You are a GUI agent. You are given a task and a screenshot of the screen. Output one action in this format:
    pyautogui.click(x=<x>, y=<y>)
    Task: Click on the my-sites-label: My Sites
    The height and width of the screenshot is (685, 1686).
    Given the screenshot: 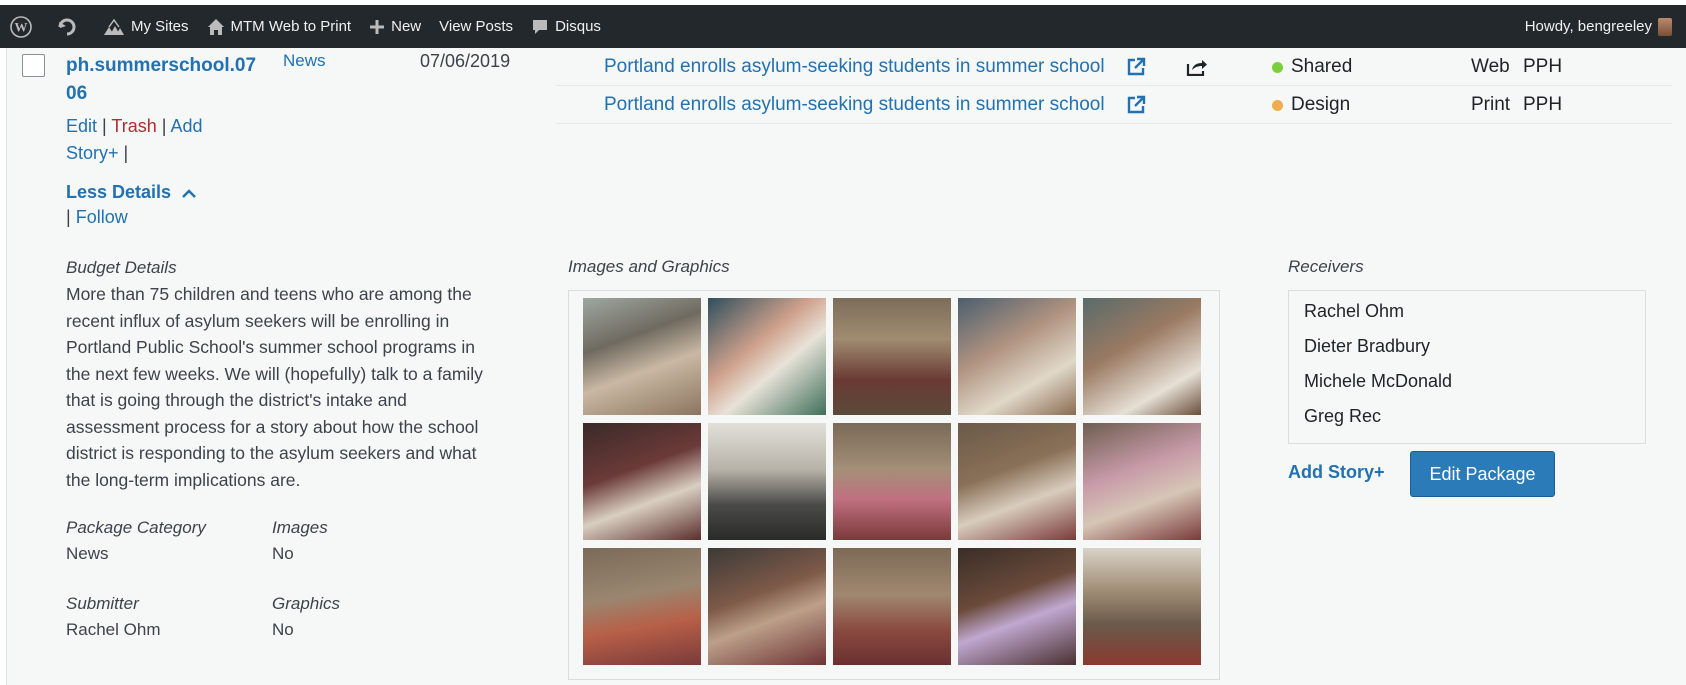 What is the action you would take?
    pyautogui.click(x=160, y=26)
    